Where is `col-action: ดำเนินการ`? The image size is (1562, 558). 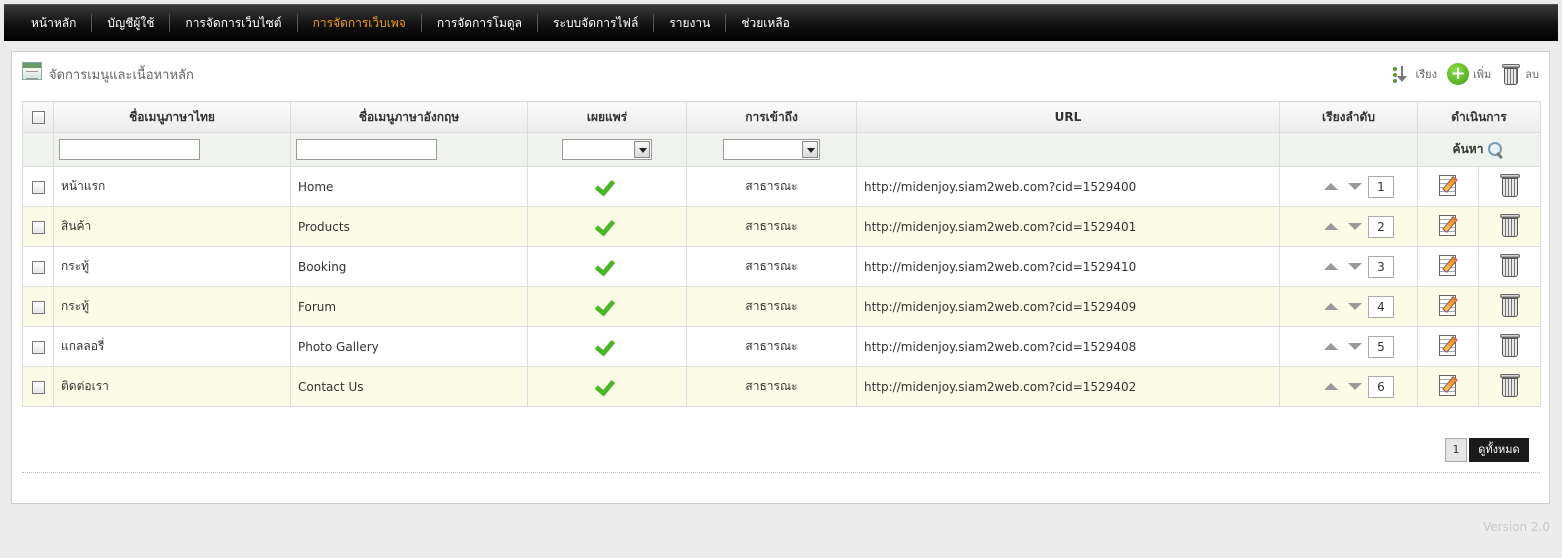 col-action: ดำเนินการ is located at coordinates (1479, 117).